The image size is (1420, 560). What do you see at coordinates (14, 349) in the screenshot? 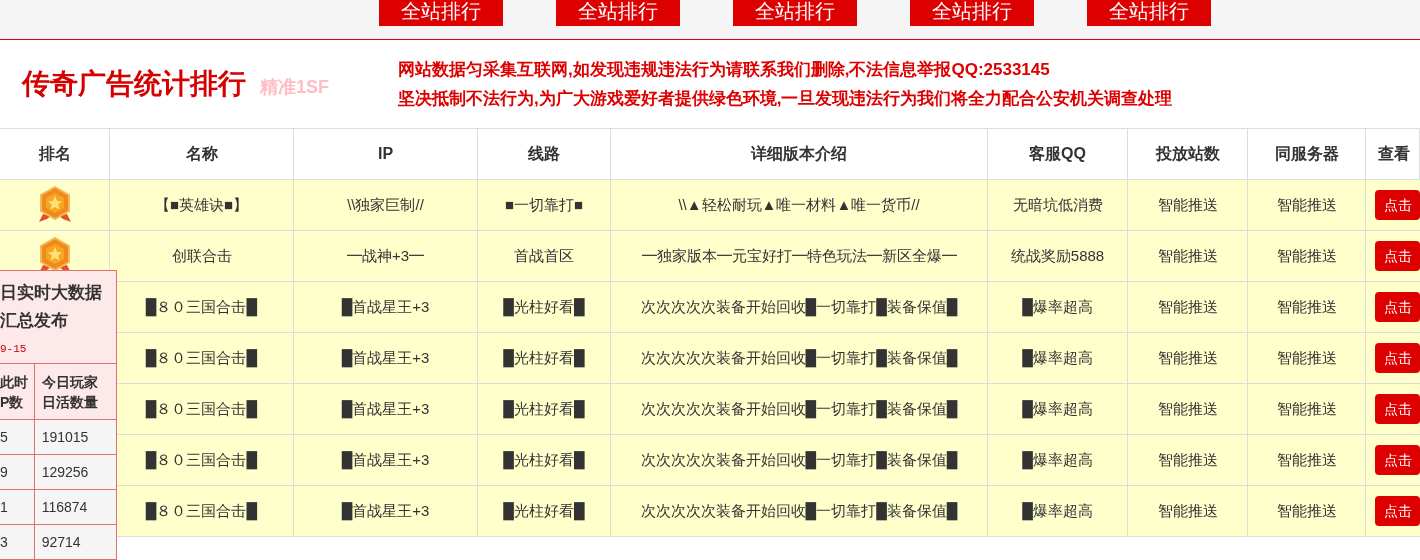
I see `panel-date: 9-15` at bounding box center [14, 349].